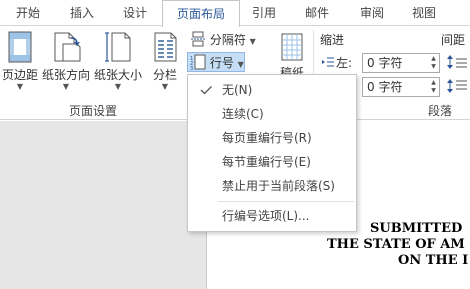 This screenshot has height=289, width=470. Describe the element at coordinates (457, 86) in the screenshot. I see `spacing-after-icon` at that location.